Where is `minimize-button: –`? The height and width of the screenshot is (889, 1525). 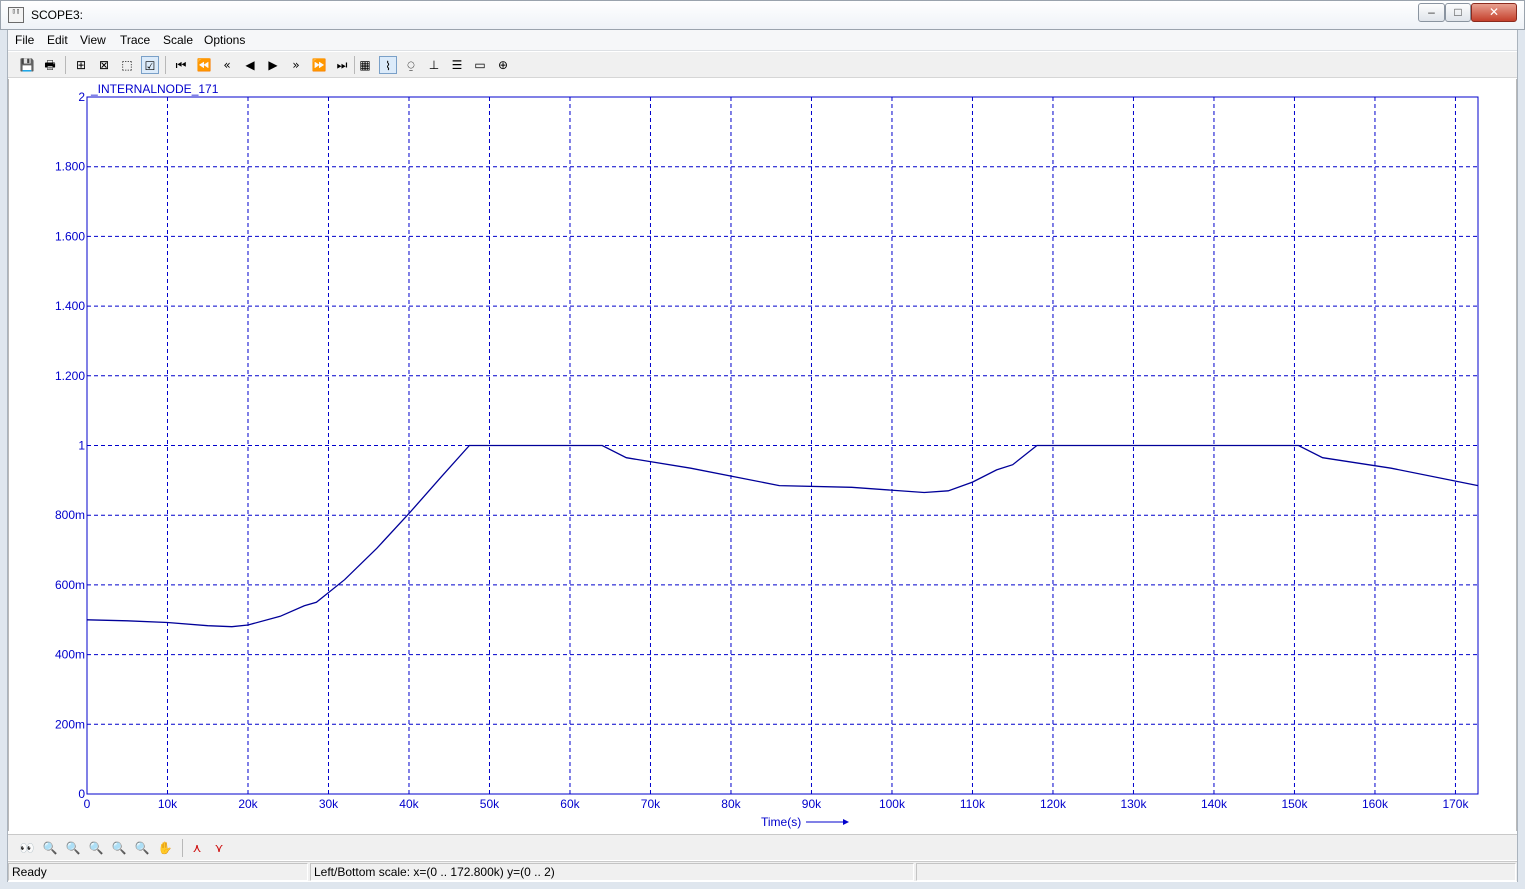
minimize-button: – is located at coordinates (1431, 12).